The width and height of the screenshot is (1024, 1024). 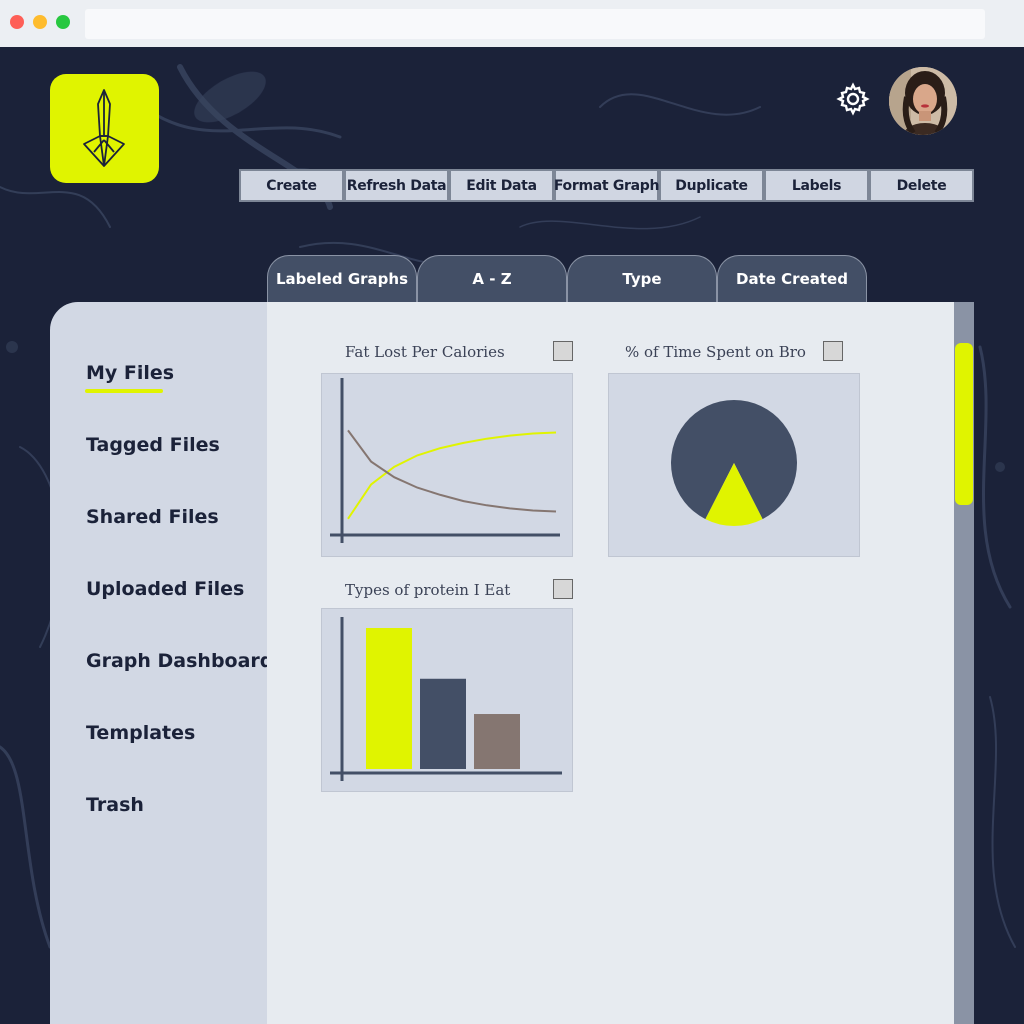 I want to click on tab-type: Type, so click(x=642, y=278).